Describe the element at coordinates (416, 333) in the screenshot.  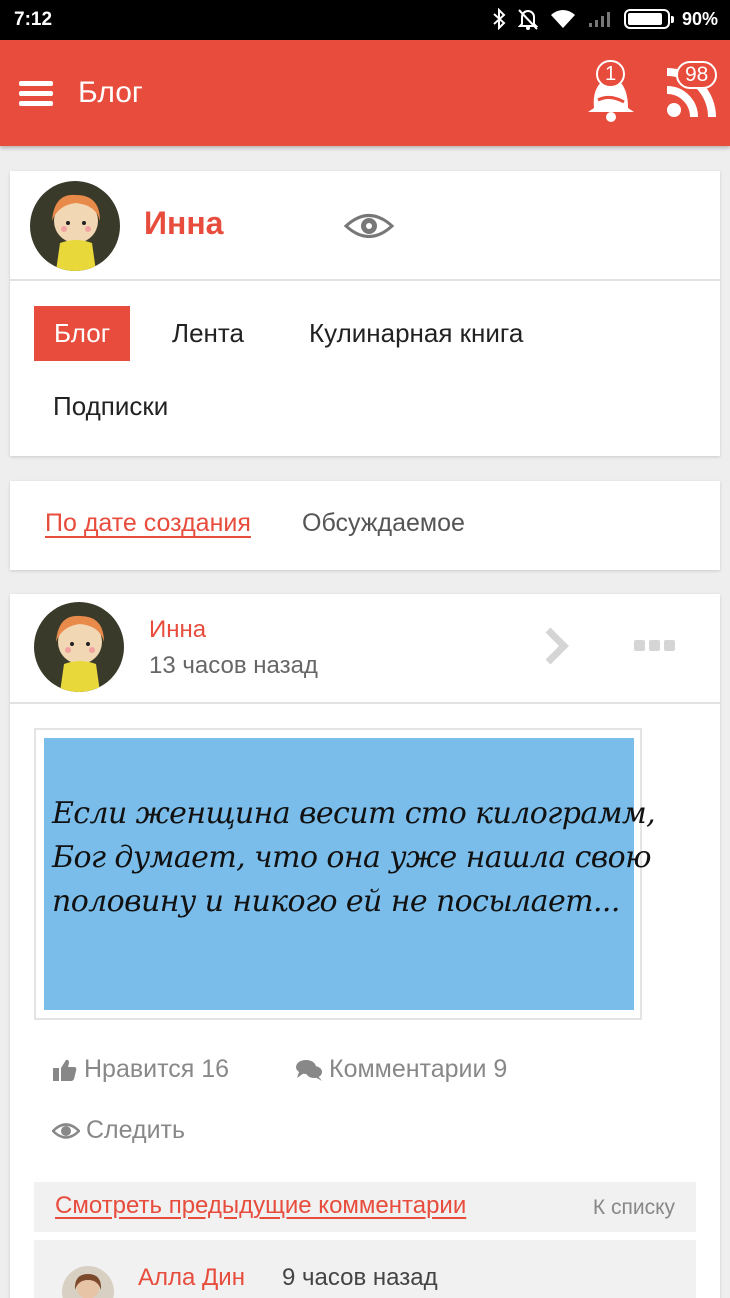
I see `tab-cookbook: Кулинарная книга` at that location.